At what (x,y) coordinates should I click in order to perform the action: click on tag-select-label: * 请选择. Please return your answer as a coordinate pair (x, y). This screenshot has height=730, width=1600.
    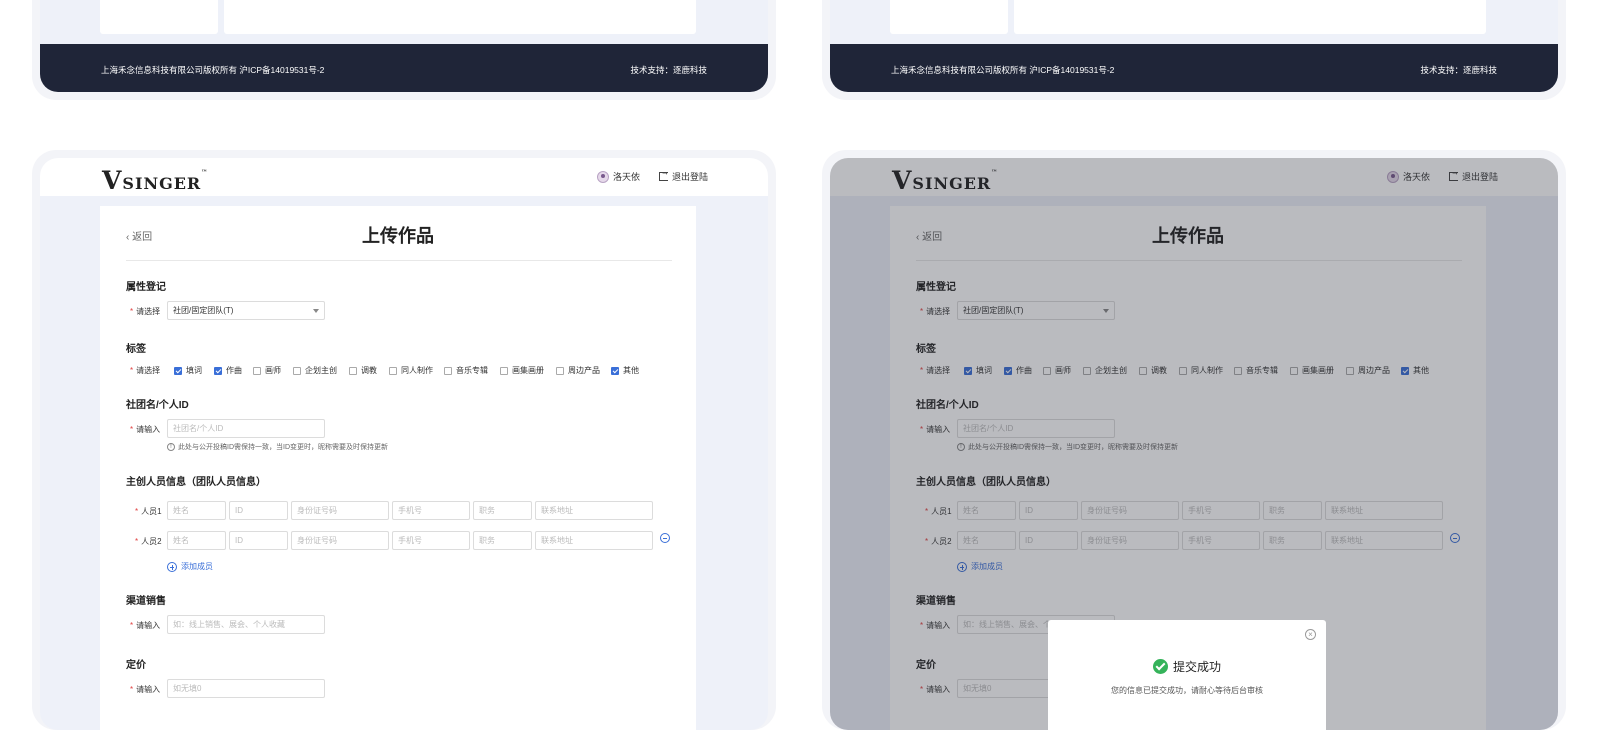
    Looking at the image, I should click on (145, 370).